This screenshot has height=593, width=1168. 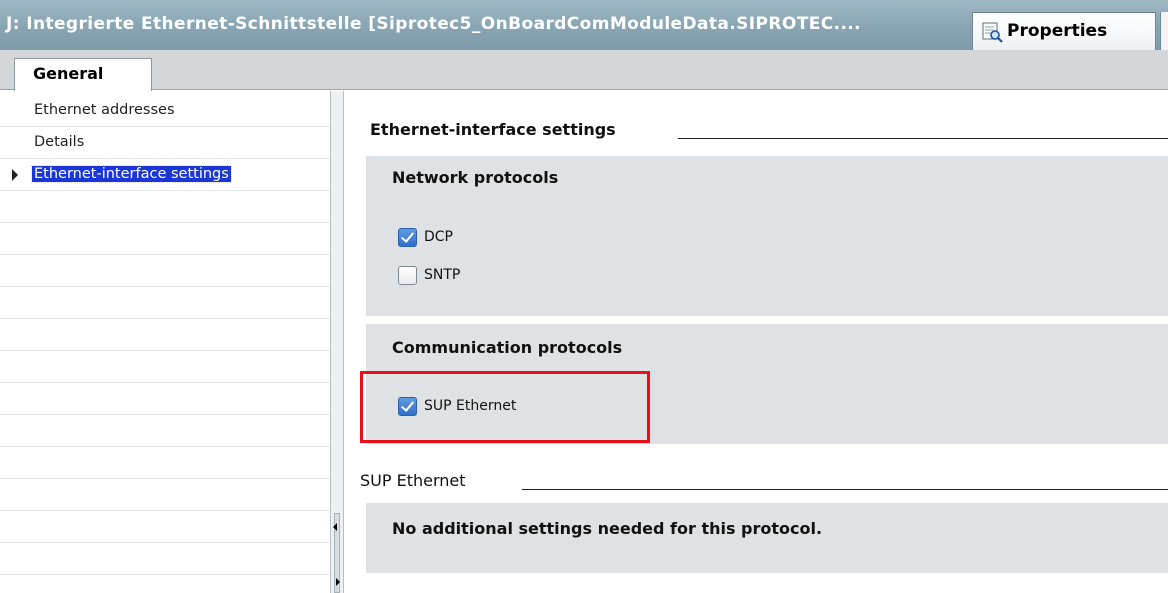 I want to click on sntp-checkbox, so click(x=407, y=275).